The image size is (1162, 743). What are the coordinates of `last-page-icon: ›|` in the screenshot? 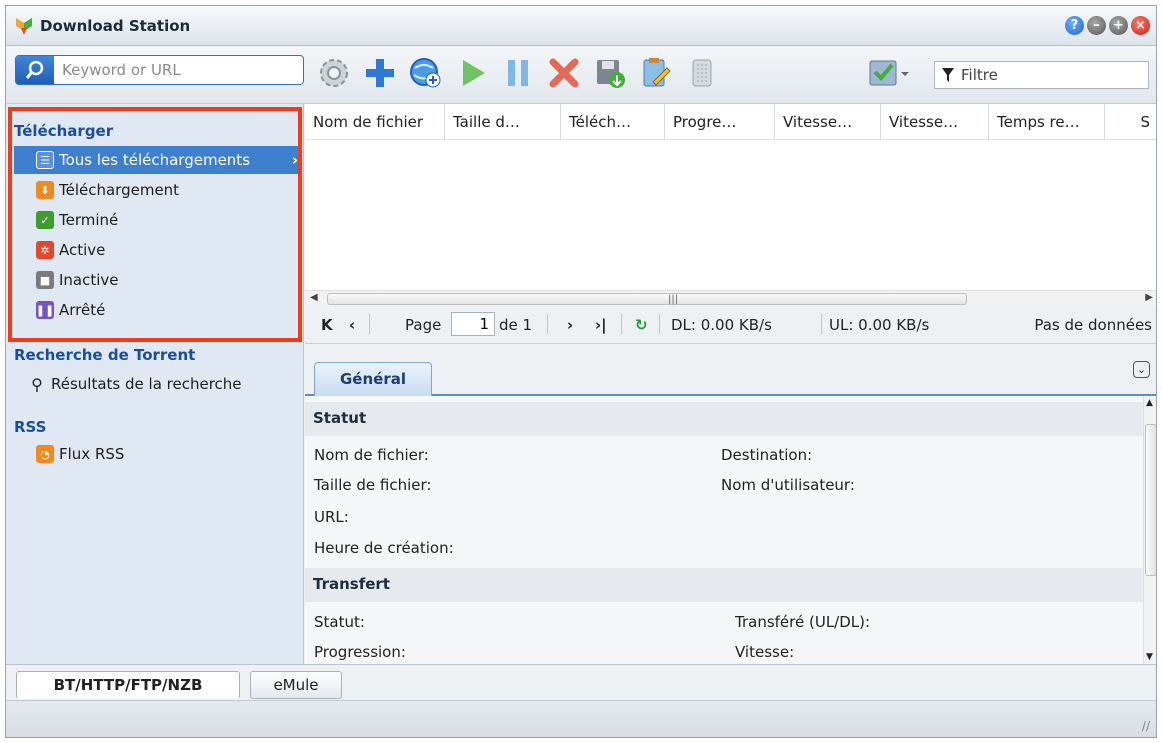 It's located at (601, 325).